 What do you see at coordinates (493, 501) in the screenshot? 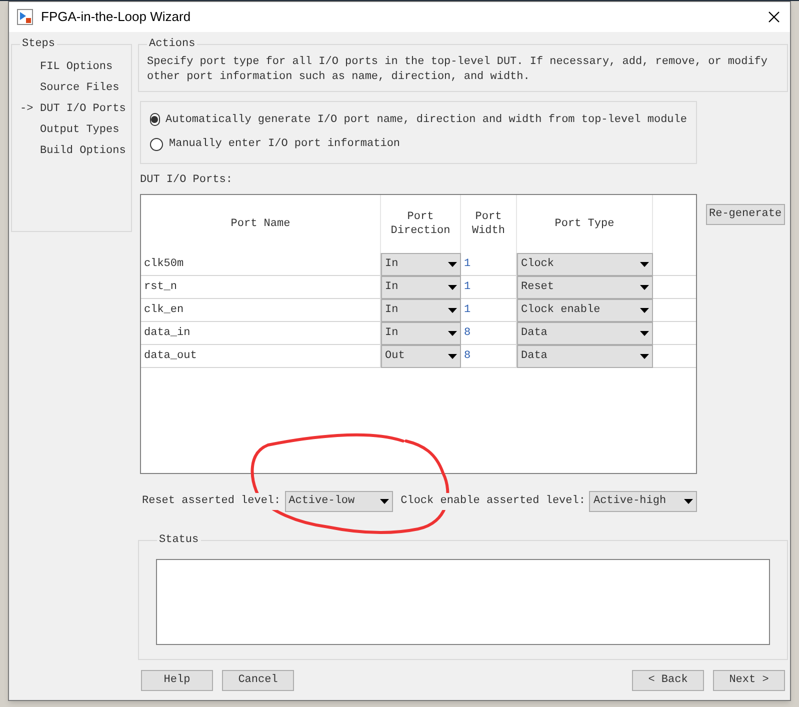
I see `clock-enable-level-label: Clock enable asserted level:` at bounding box center [493, 501].